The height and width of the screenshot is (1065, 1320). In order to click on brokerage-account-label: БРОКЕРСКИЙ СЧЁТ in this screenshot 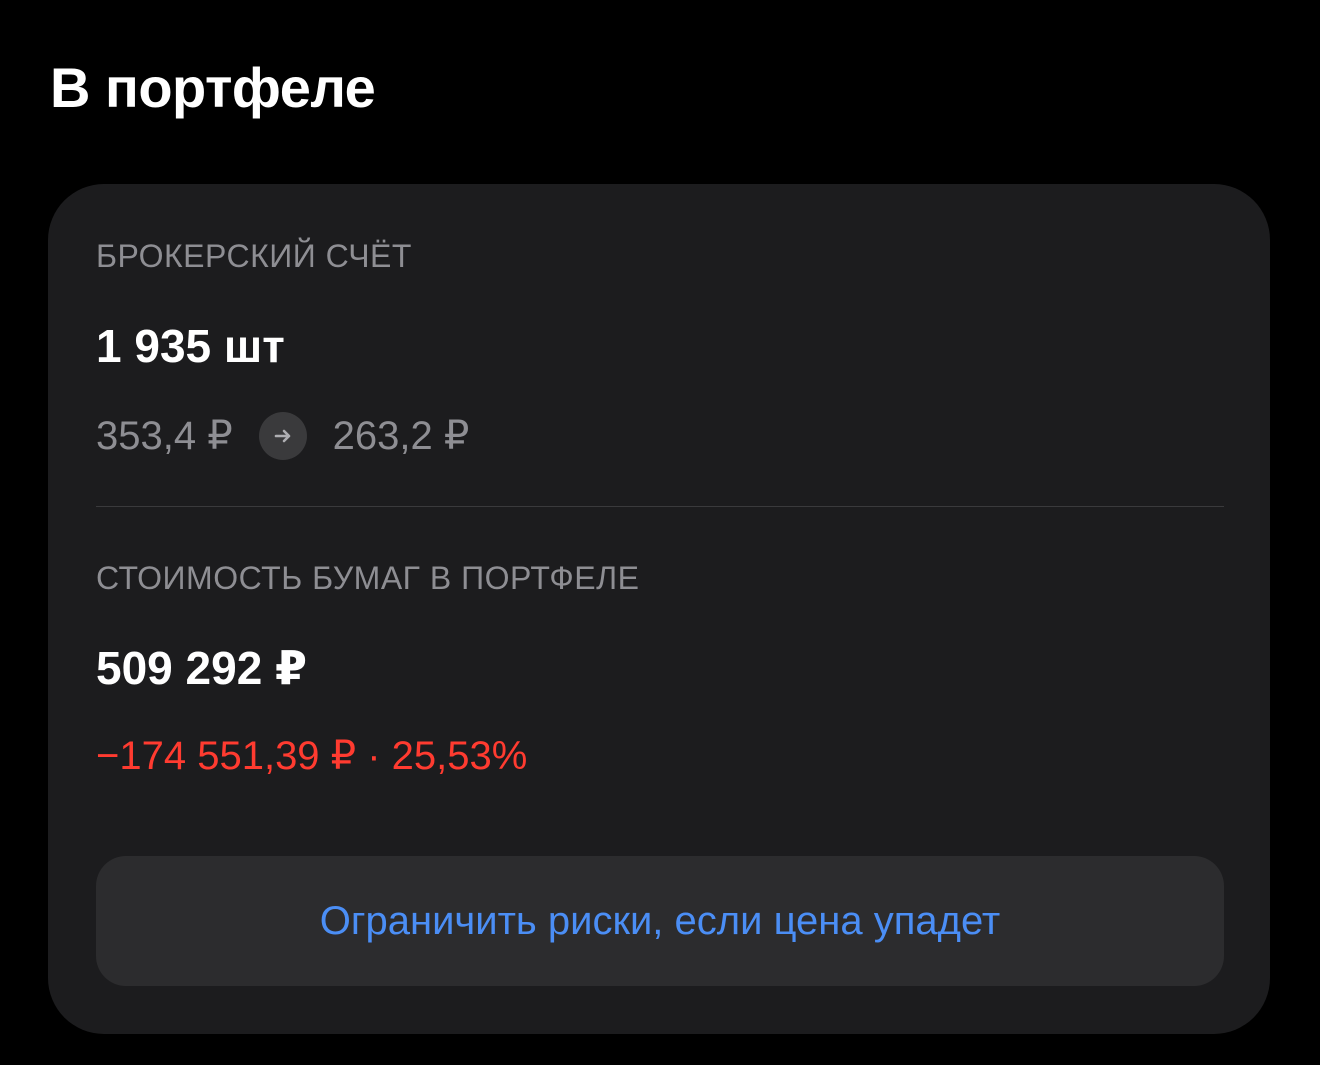, I will do `click(254, 256)`.